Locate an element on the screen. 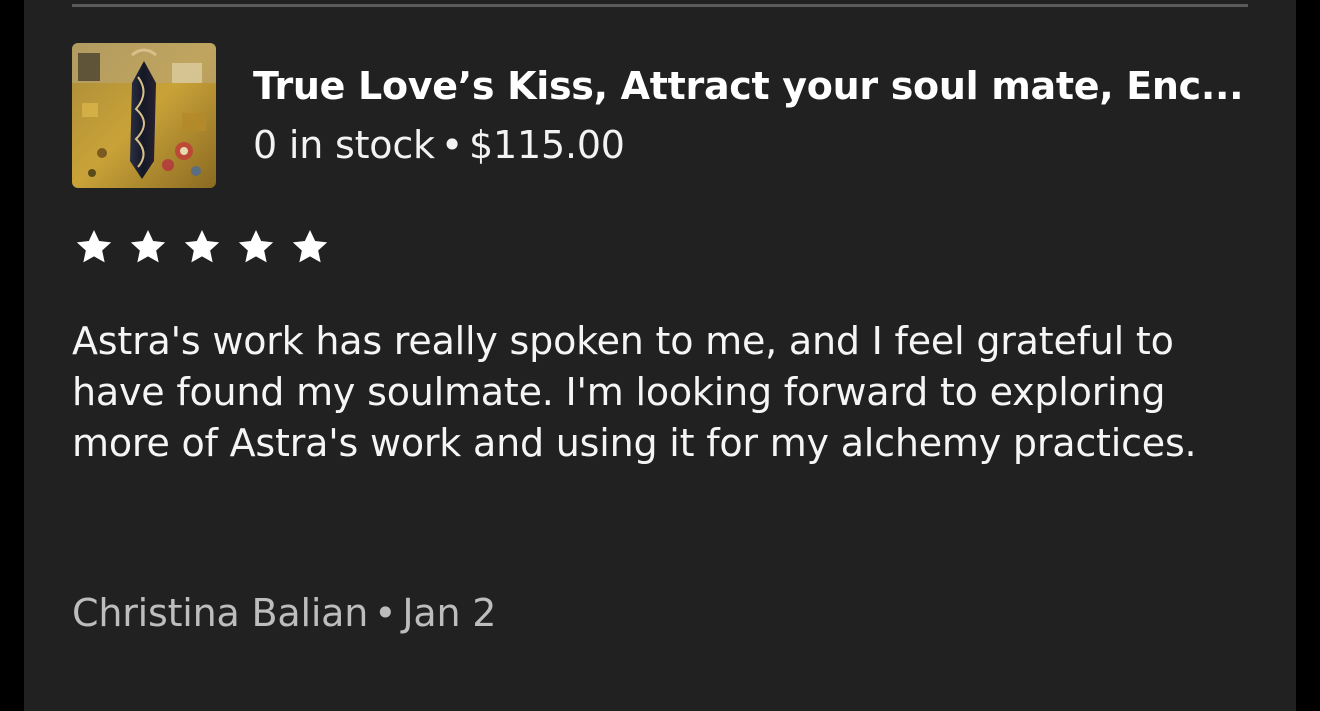  product-thumbnail is located at coordinates (144, 115).